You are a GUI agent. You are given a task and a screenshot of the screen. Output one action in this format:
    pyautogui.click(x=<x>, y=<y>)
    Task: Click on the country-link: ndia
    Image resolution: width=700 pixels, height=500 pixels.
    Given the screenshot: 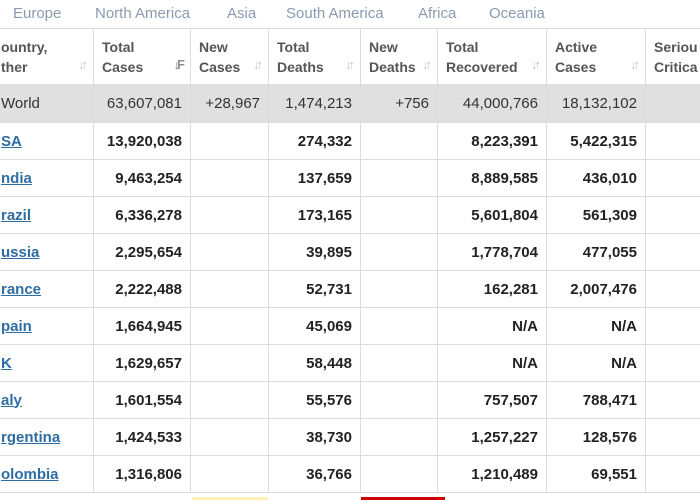 What is the action you would take?
    pyautogui.click(x=16, y=178)
    